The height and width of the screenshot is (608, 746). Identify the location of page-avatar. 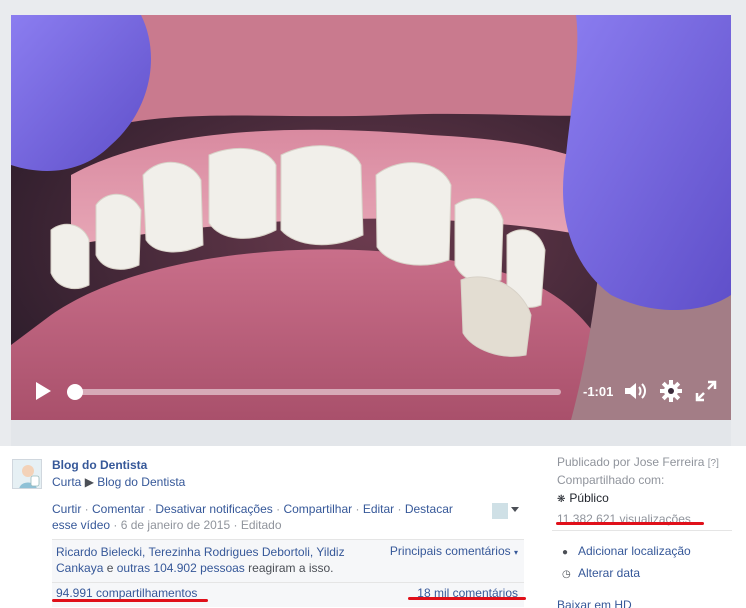
(27, 474).